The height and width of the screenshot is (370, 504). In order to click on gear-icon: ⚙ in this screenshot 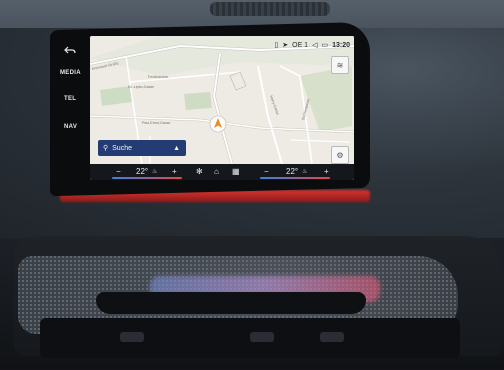, I will do `click(340, 155)`.